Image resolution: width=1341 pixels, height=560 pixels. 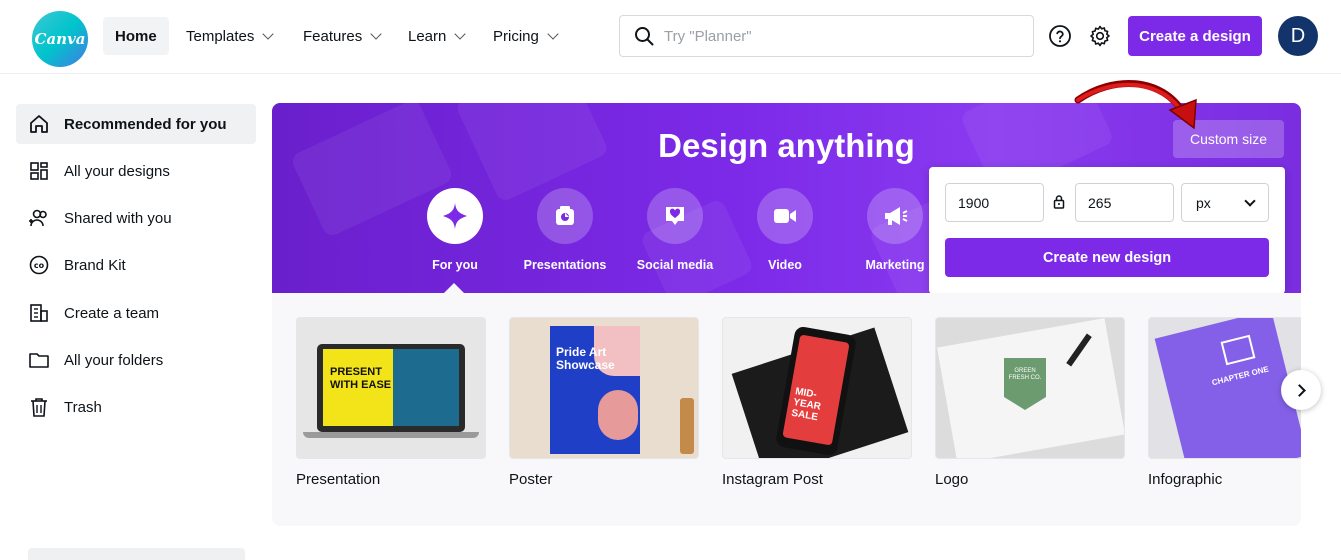 I want to click on svg-text: co, so click(x=39, y=265).